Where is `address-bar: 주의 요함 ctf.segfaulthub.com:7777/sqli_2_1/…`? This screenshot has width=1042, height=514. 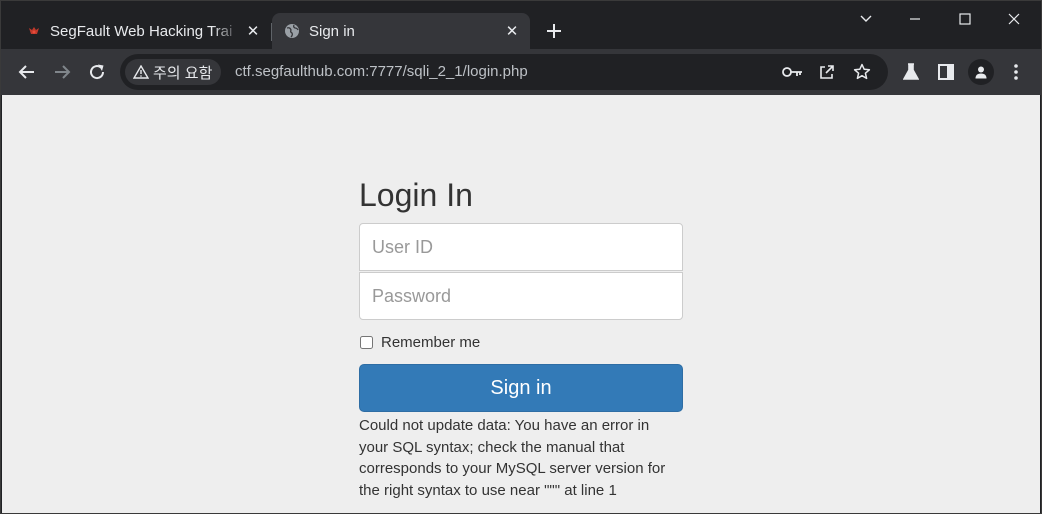 address-bar: 주의 요함 ctf.segfaulthub.com:7777/sqli_2_1/… is located at coordinates (504, 72).